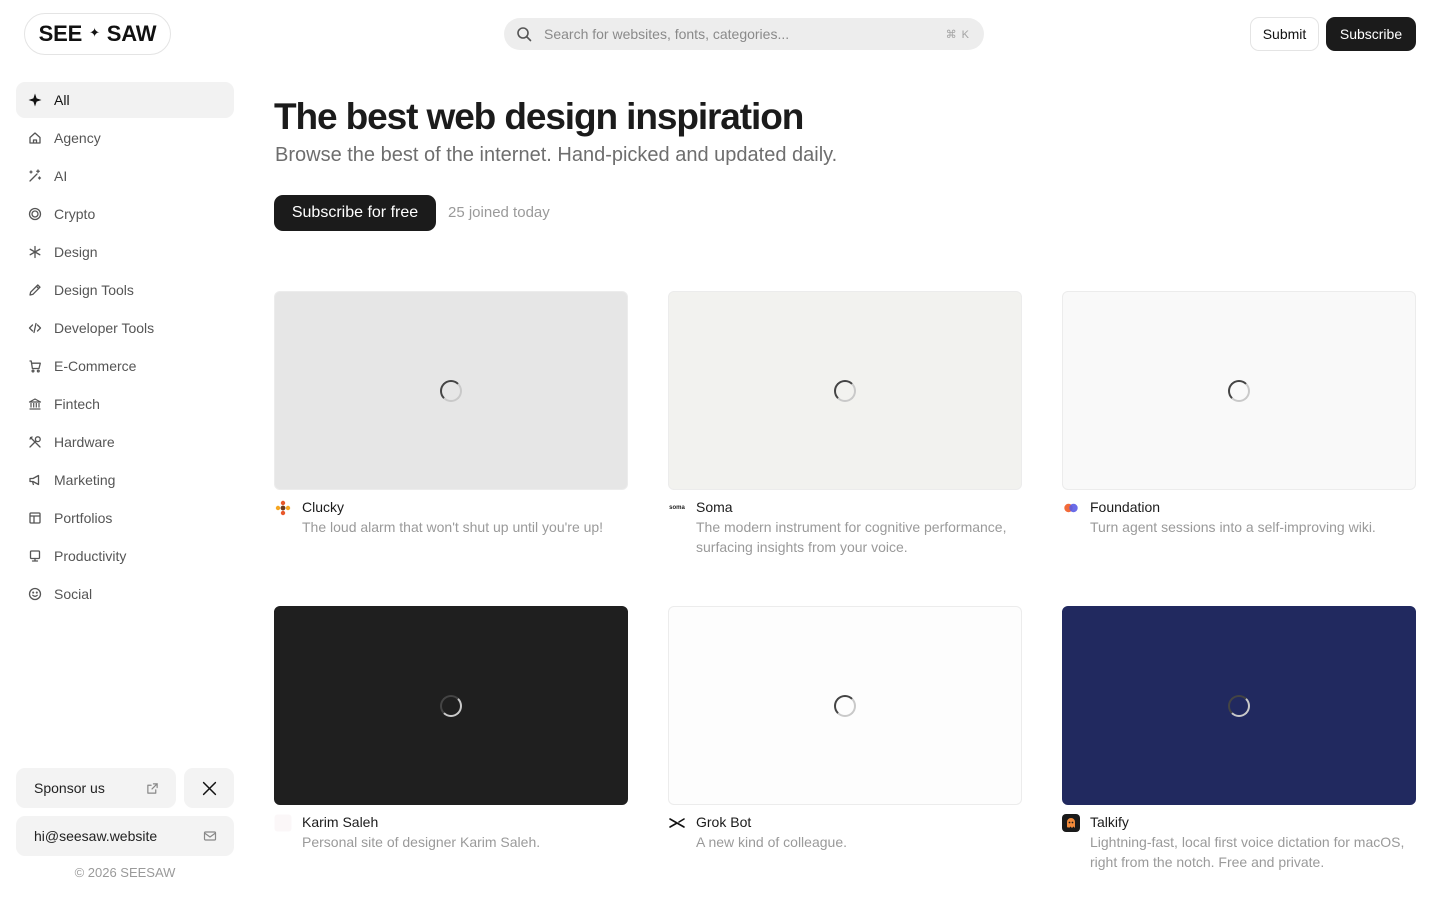 The width and height of the screenshot is (1440, 900). Describe the element at coordinates (210, 836) in the screenshot. I see `mail-icon` at that location.